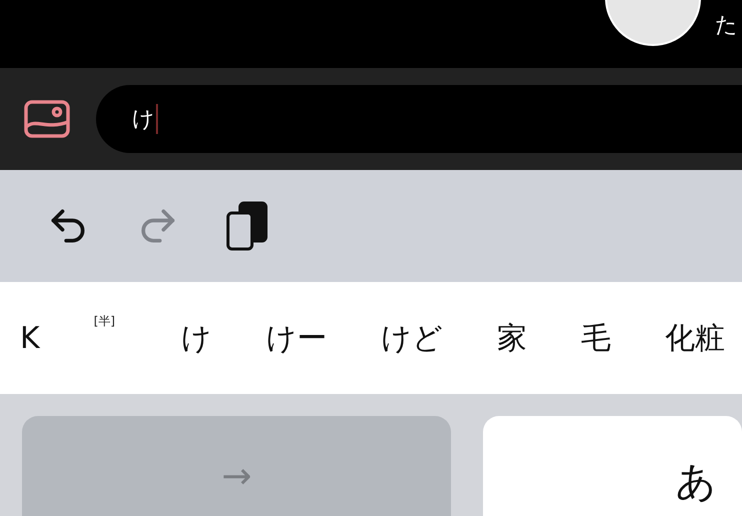  What do you see at coordinates (596, 338) in the screenshot?
I see `candidate: 毛` at bounding box center [596, 338].